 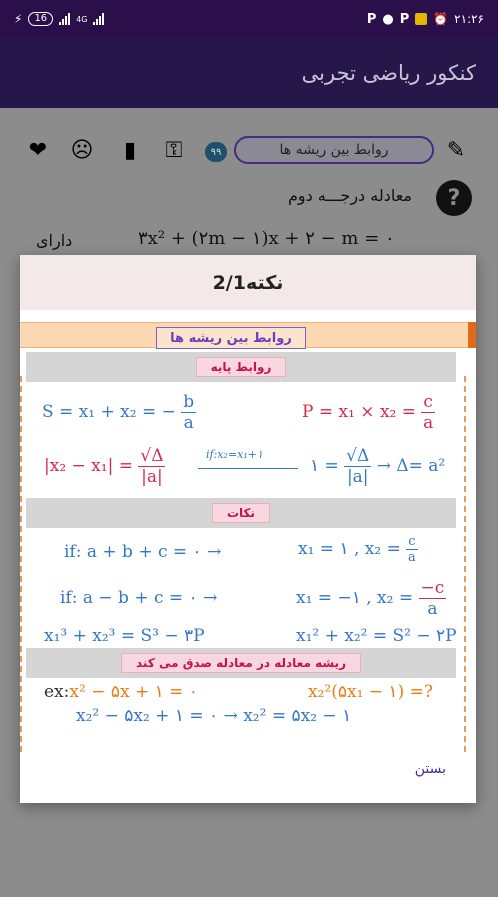 I want to click on toolbar: ❤ ☹ ▮ ⚿ ۹۹ روابط بین ریشه ها ✎, so click(x=249, y=150).